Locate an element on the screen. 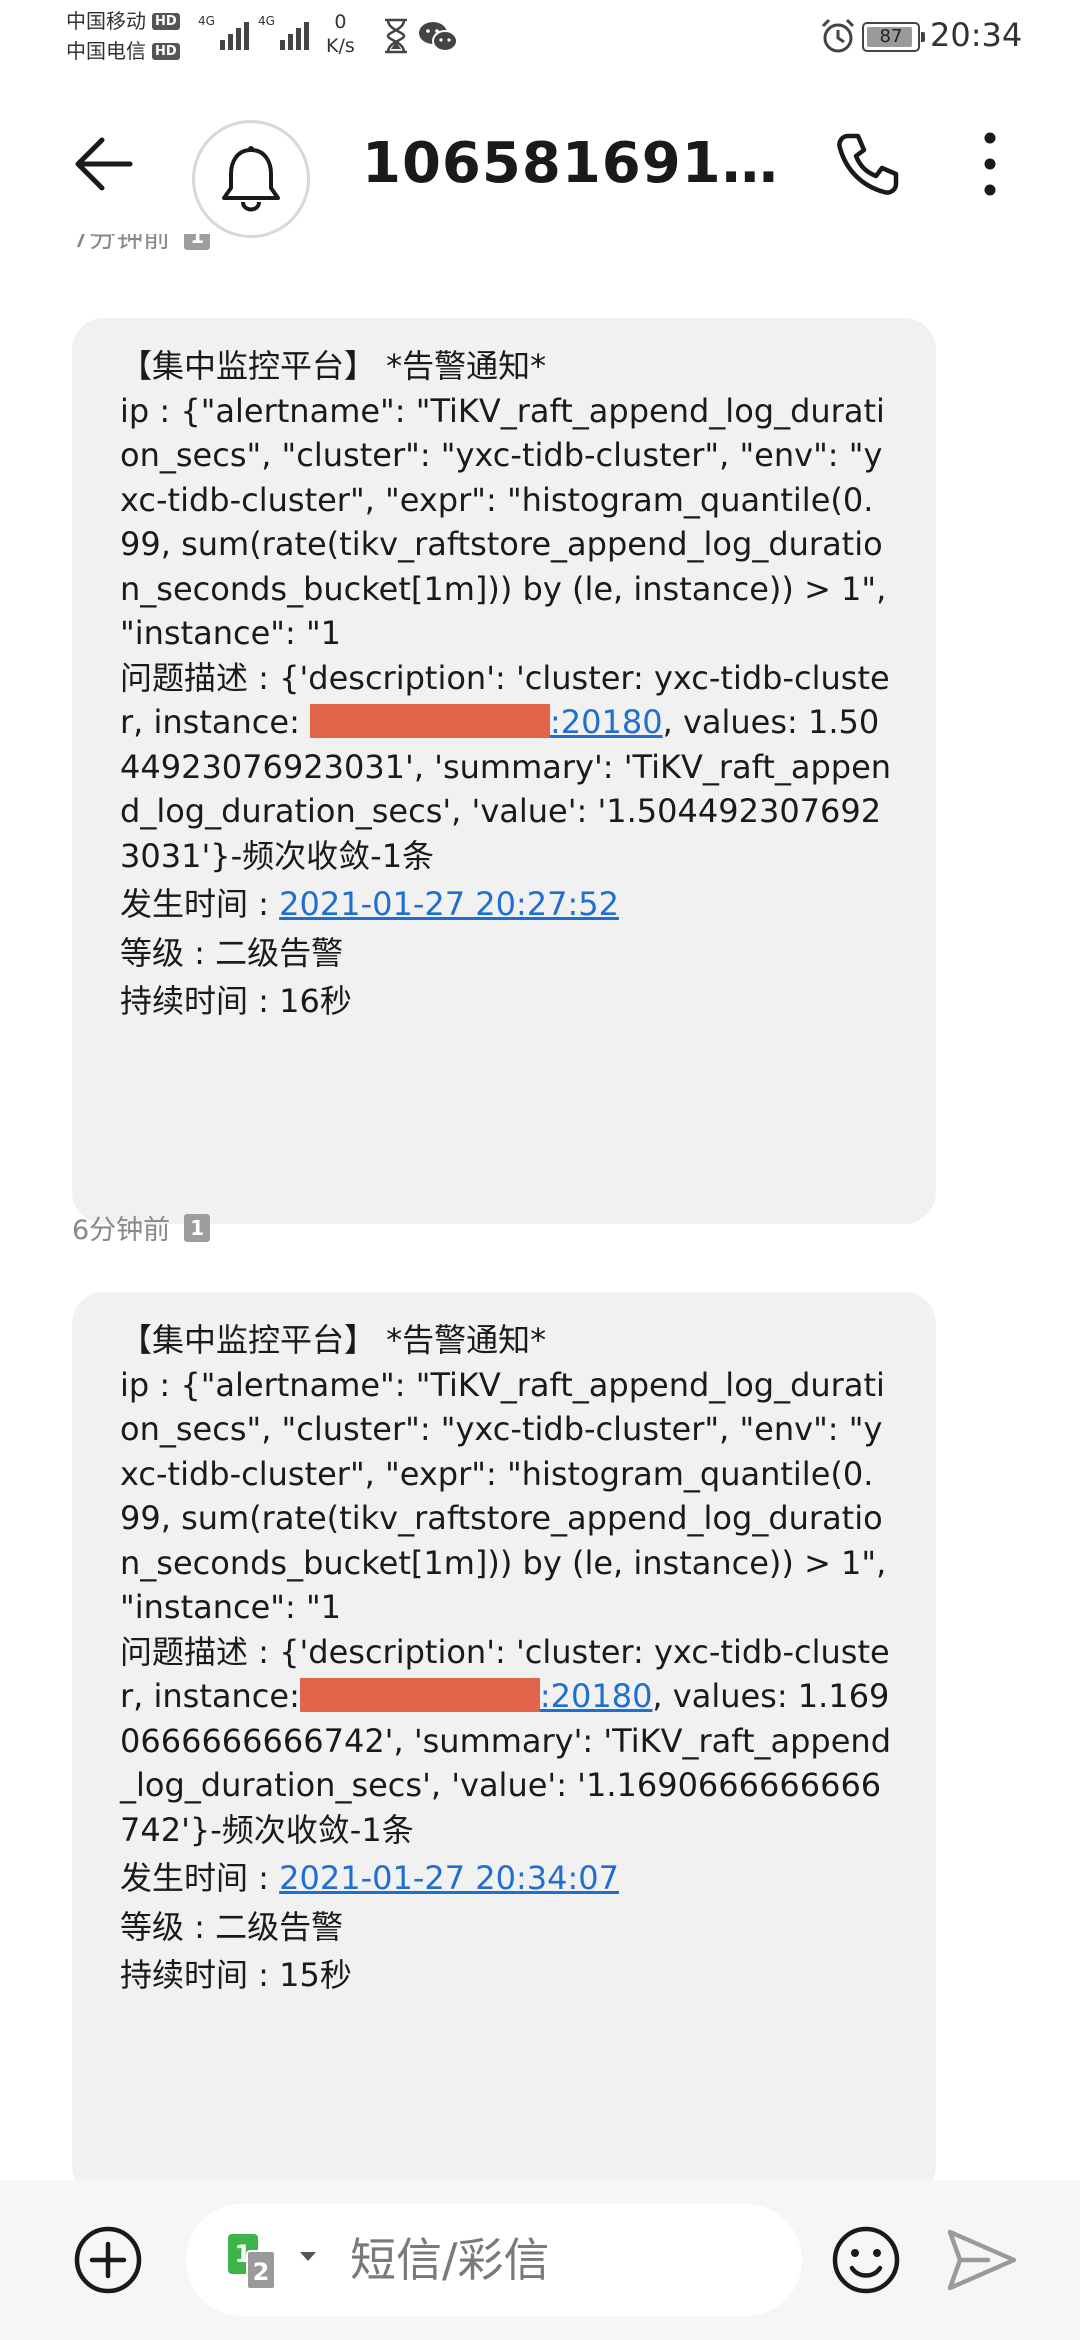 Image resolution: width=1080 pixels, height=2340 pixels. occurrence-time: 发生时间 : 2021-01-27 20:34:07 is located at coordinates (506, 1878).